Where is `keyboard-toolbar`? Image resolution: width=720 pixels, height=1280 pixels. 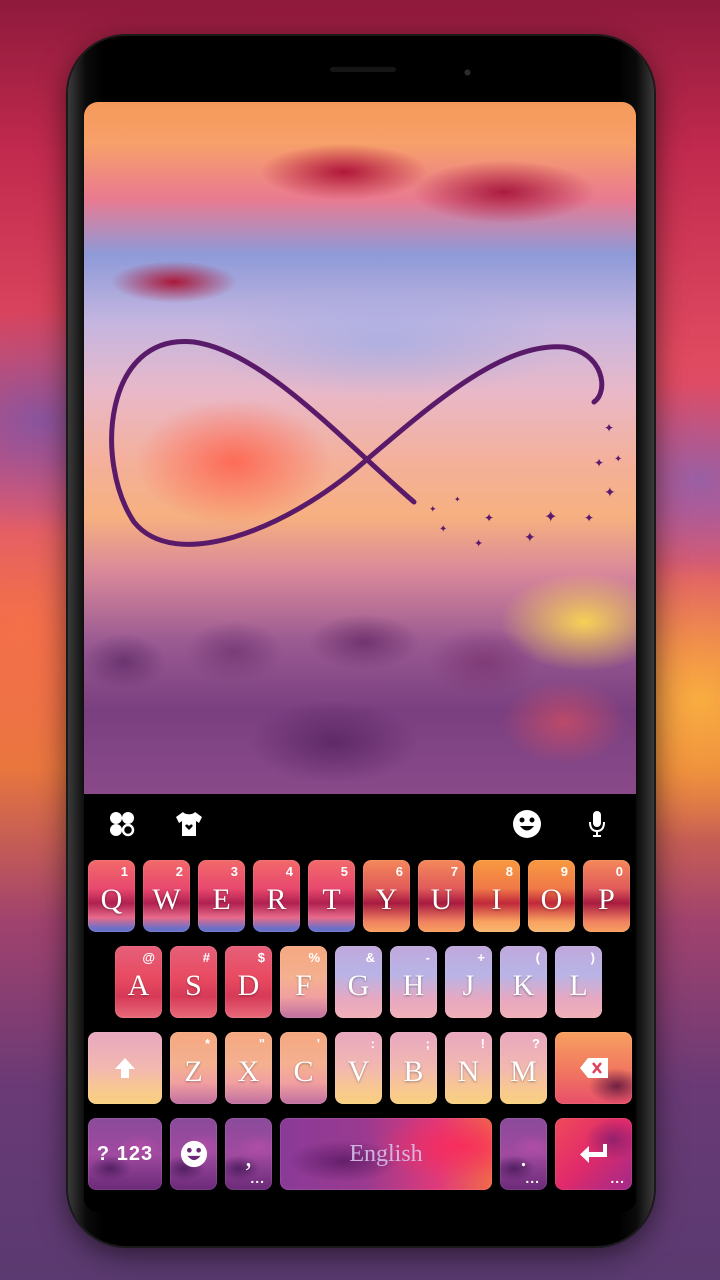
keyboard-toolbar is located at coordinates (360, 824).